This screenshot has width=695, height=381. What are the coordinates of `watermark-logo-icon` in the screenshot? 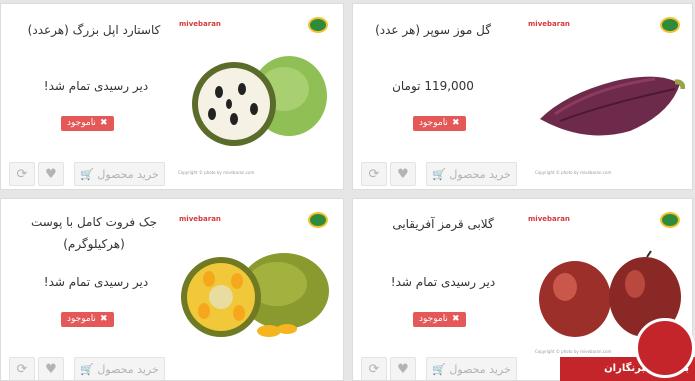 It's located at (665, 348).